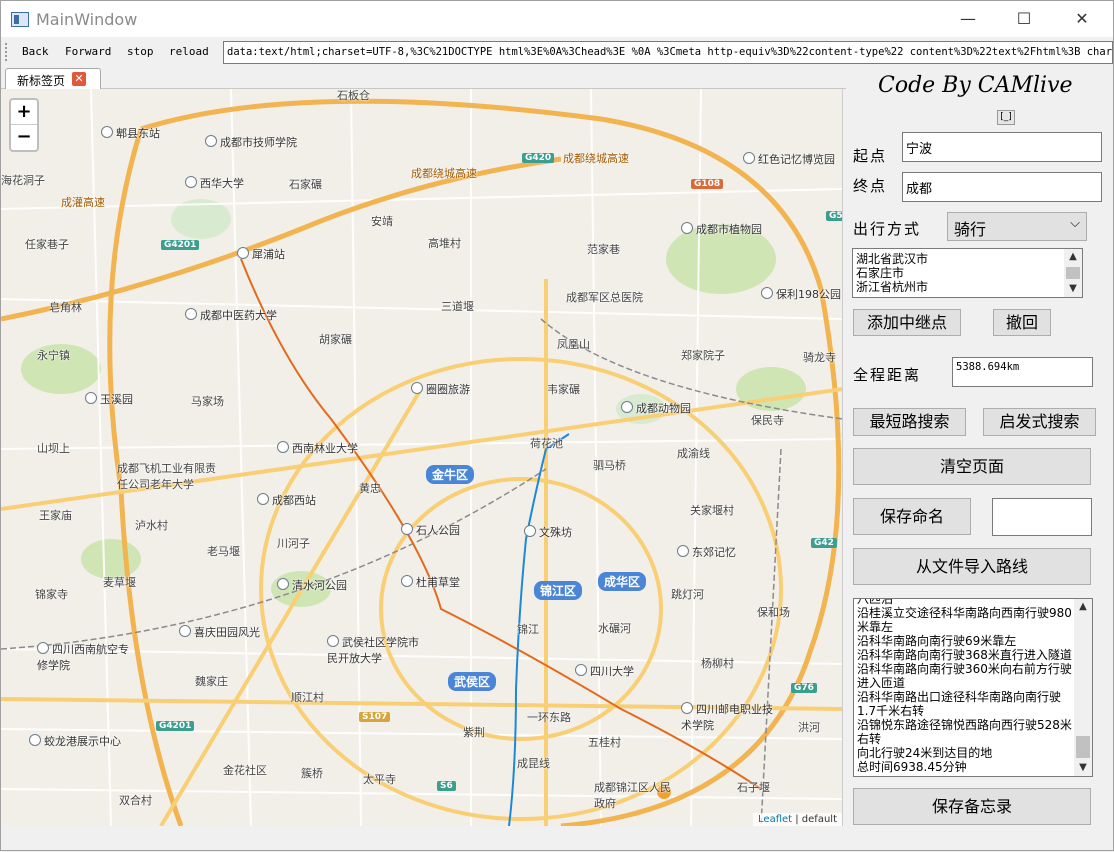 The height and width of the screenshot is (852, 1114). I want to click on list-item: 湖北省武汉市, so click(967, 257).